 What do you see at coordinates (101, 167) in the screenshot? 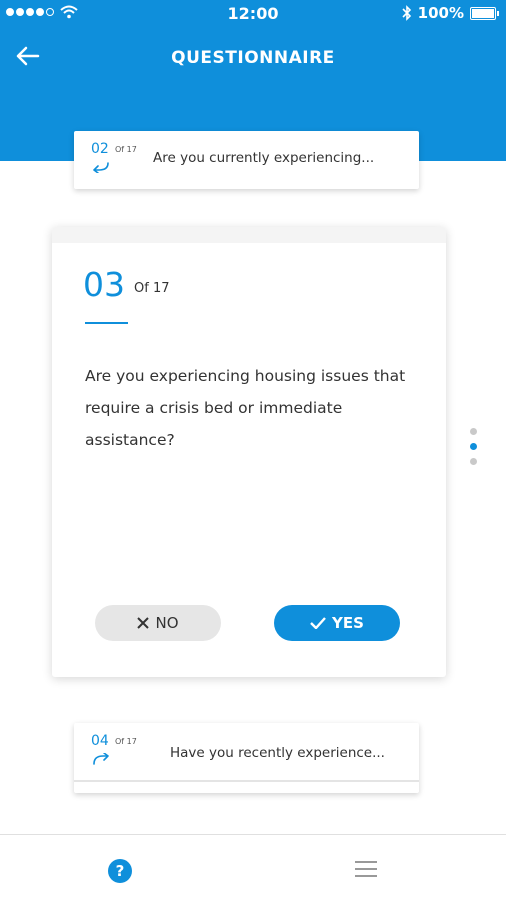
I see `return-arrow-icon` at bounding box center [101, 167].